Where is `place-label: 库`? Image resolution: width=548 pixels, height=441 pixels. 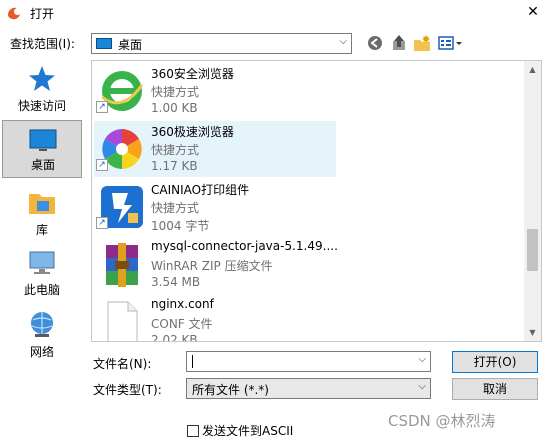 place-label: 库 is located at coordinates (41, 230).